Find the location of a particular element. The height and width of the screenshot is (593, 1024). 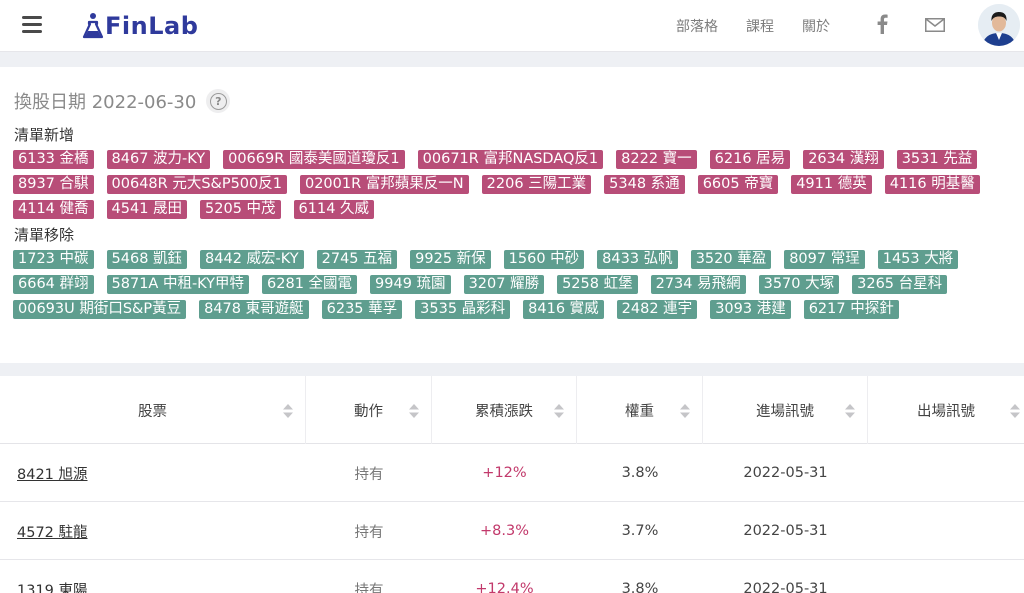

removed-stock-tag: 2482 連宇 is located at coordinates (657, 309).